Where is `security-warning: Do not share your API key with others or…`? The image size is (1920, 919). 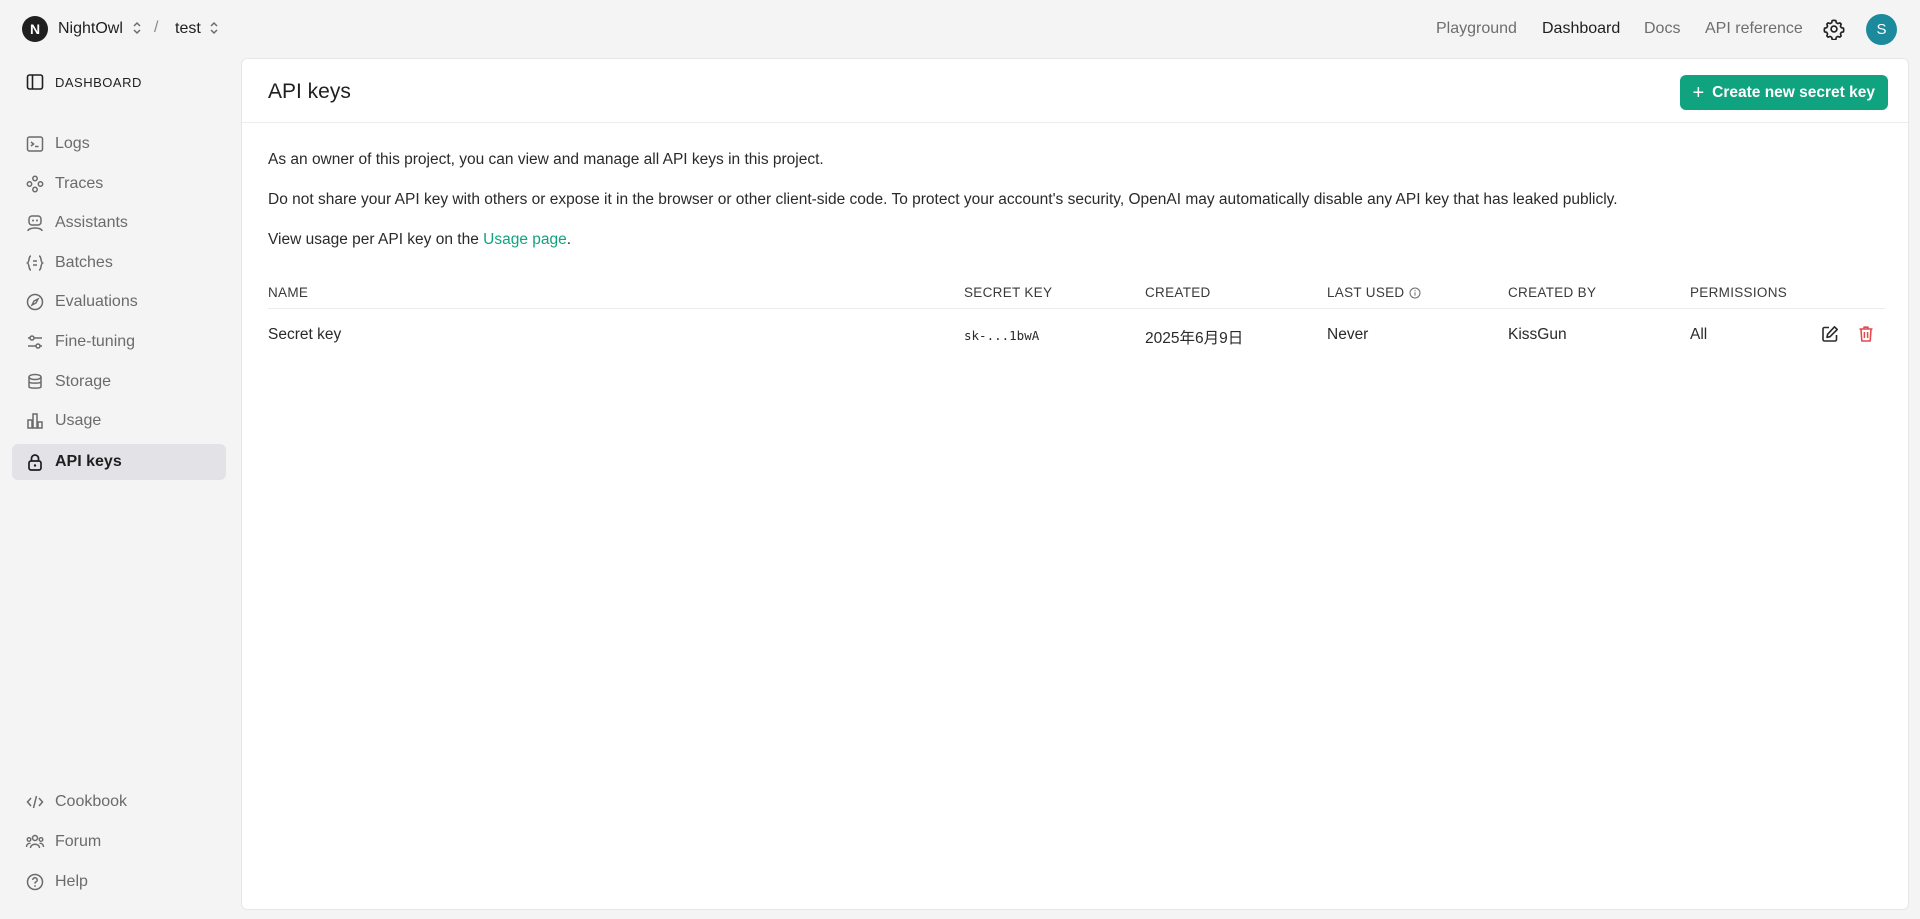
security-warning: Do not share your API key with others or… is located at coordinates (943, 199).